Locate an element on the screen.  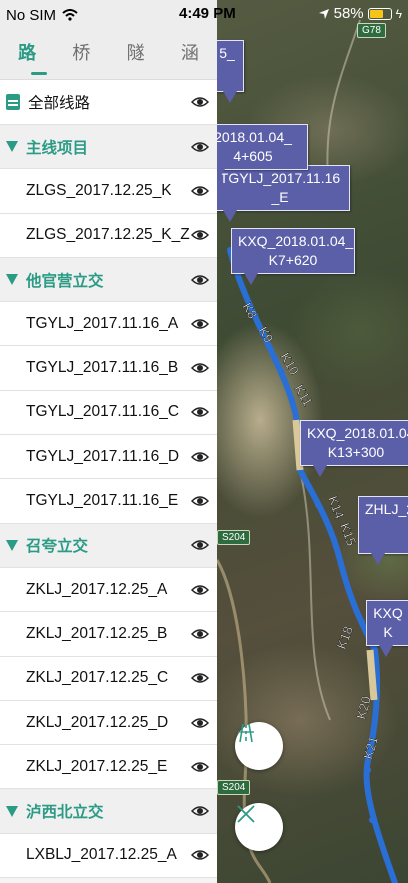
route-group-header: 主线项目 is located at coordinates (108, 147).